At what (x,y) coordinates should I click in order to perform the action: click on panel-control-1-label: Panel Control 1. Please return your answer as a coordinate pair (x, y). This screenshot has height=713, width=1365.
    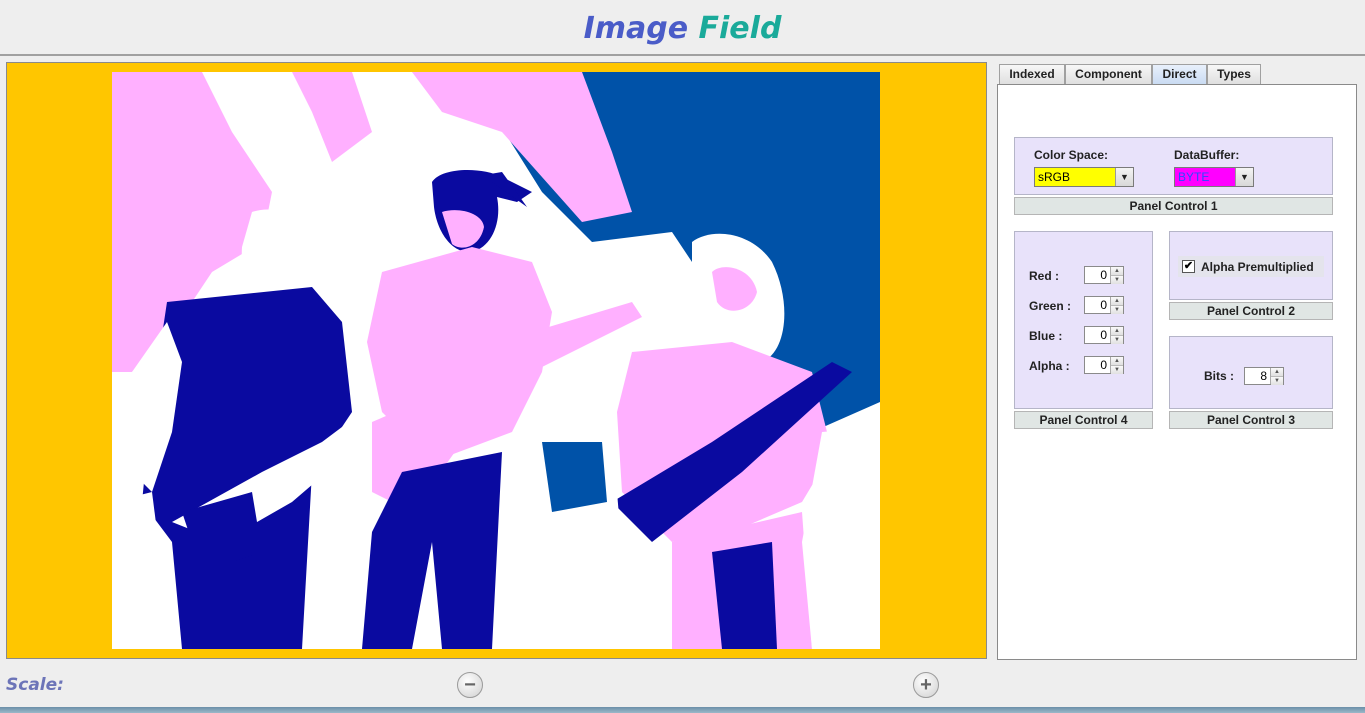
    Looking at the image, I should click on (1173, 206).